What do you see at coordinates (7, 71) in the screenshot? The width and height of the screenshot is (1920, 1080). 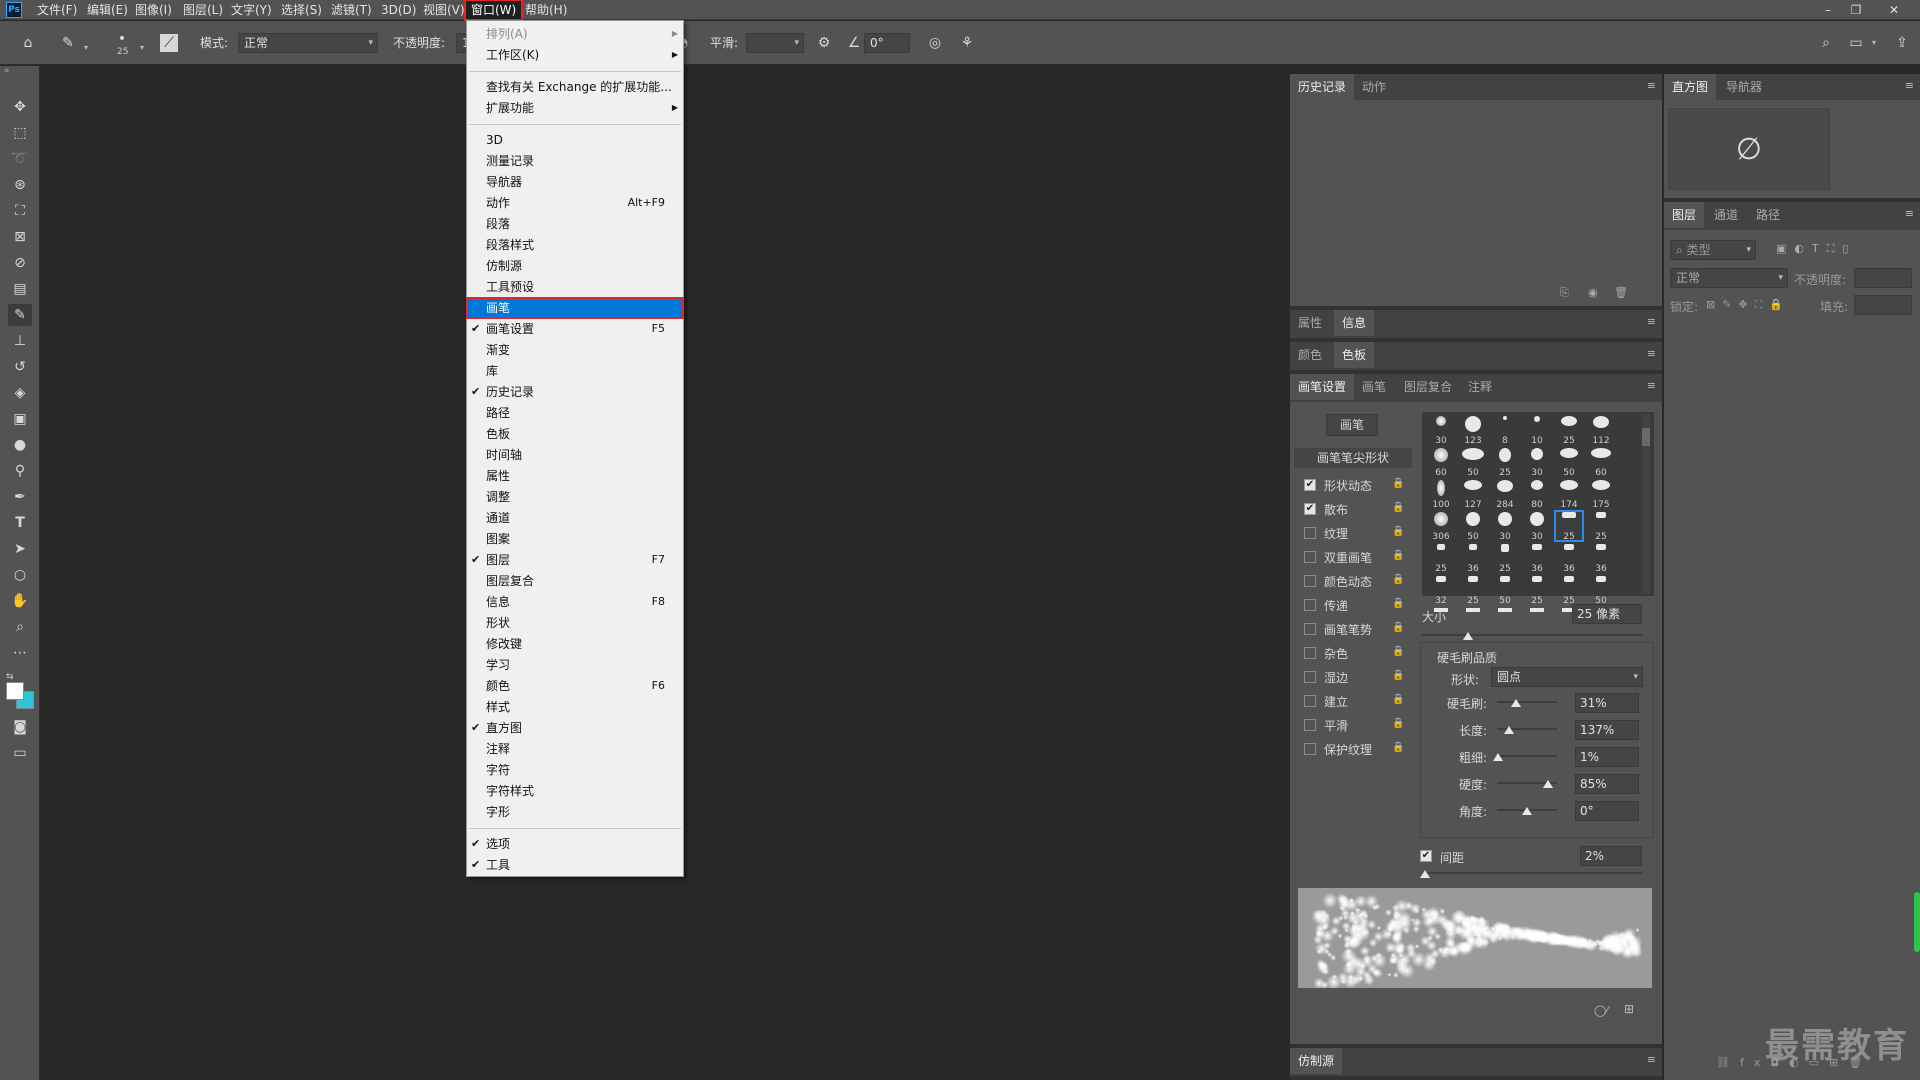 I see `collapse-icon: »` at bounding box center [7, 71].